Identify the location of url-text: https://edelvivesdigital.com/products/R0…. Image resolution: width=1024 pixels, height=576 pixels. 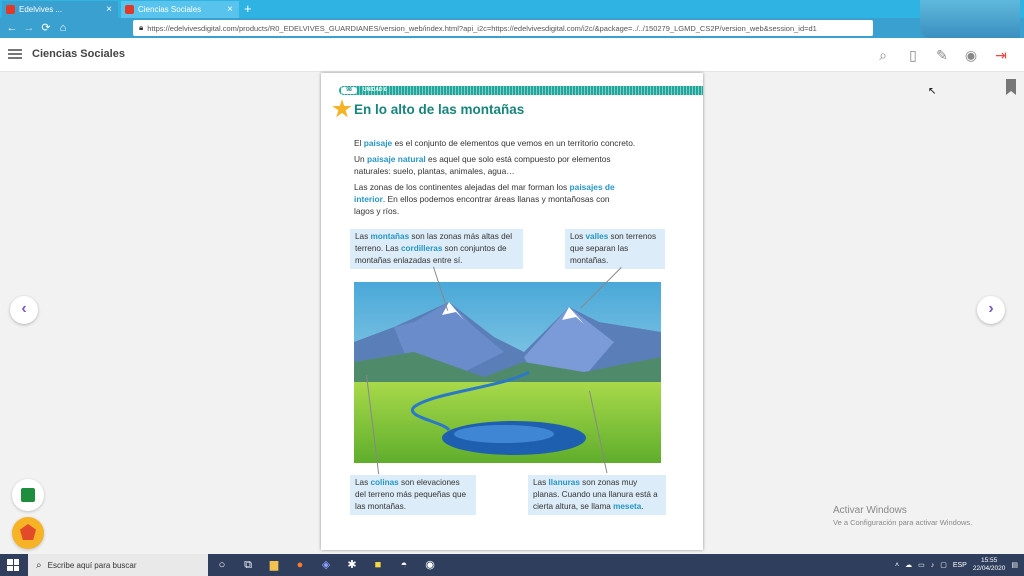
(482, 28).